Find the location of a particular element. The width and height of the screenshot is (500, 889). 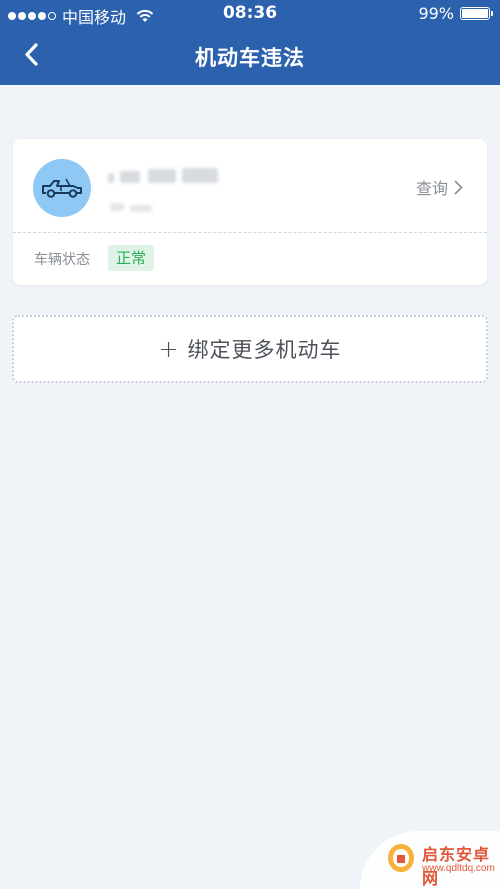

query-link: 查询 is located at coordinates (439, 187).